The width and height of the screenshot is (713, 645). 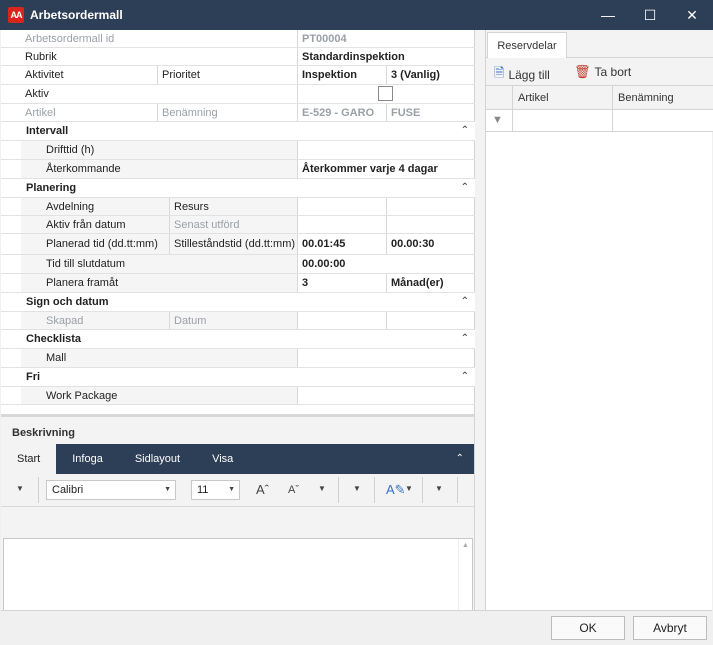 What do you see at coordinates (159, 264) in the screenshot?
I see `tid-till-label: Tid till slutdatum` at bounding box center [159, 264].